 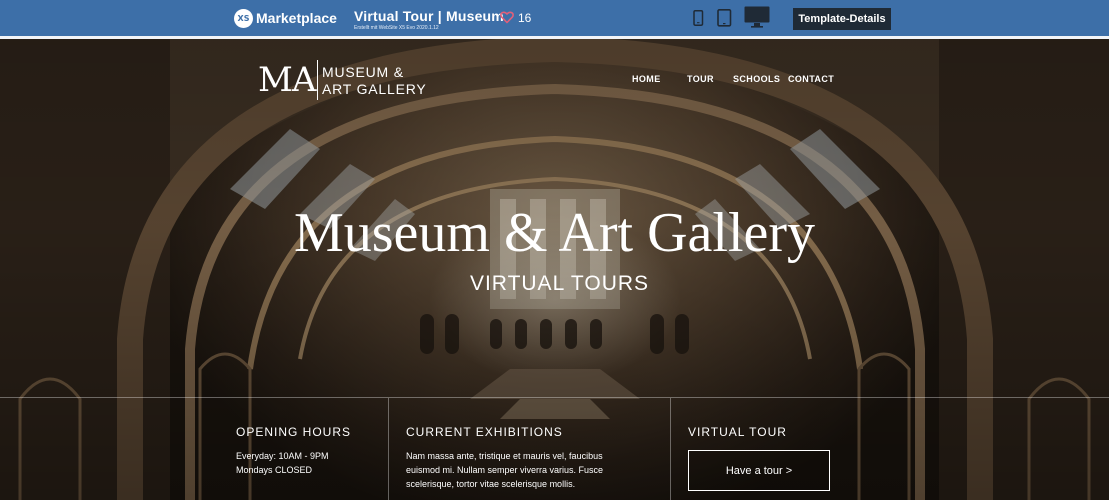 I want to click on hero-subtitle: VIRTUAL TOURS, so click(x=559, y=283).